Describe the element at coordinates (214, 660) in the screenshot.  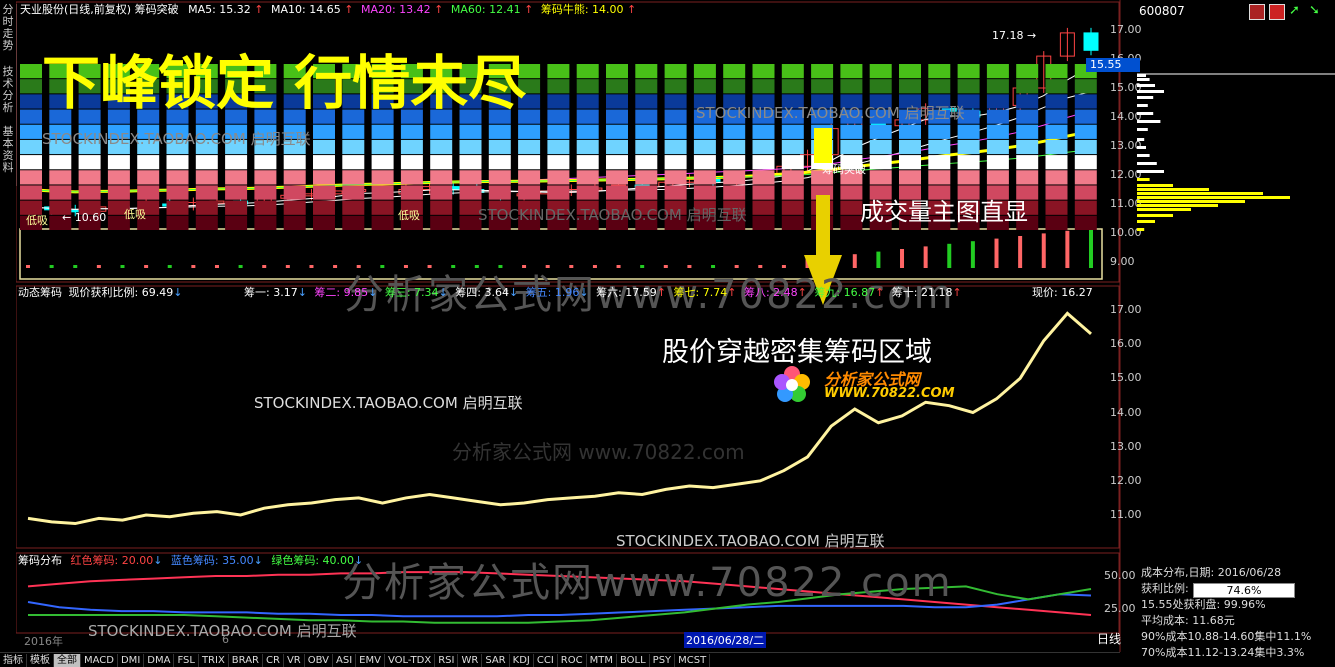
I see `indicator-tab: TRIX` at that location.